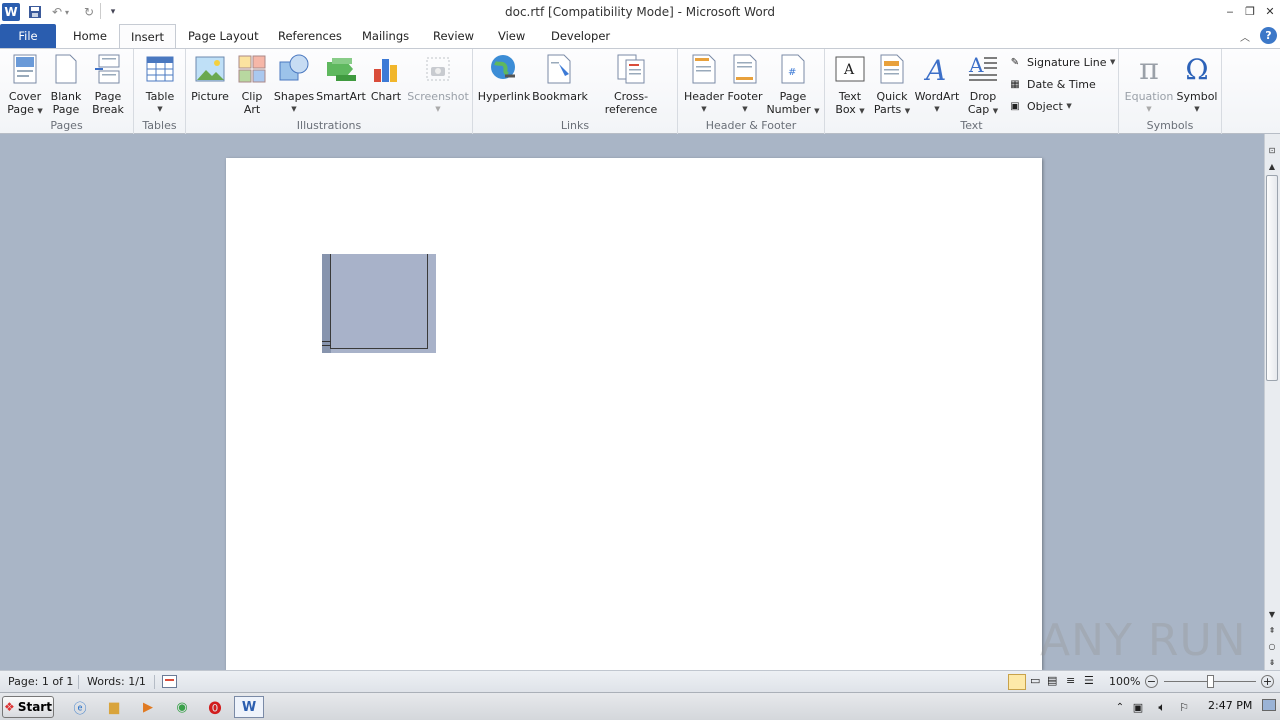 Image resolution: width=1280 pixels, height=720 pixels. Describe the element at coordinates (1151, 681) in the screenshot. I see `zoom-out-icon: −` at that location.